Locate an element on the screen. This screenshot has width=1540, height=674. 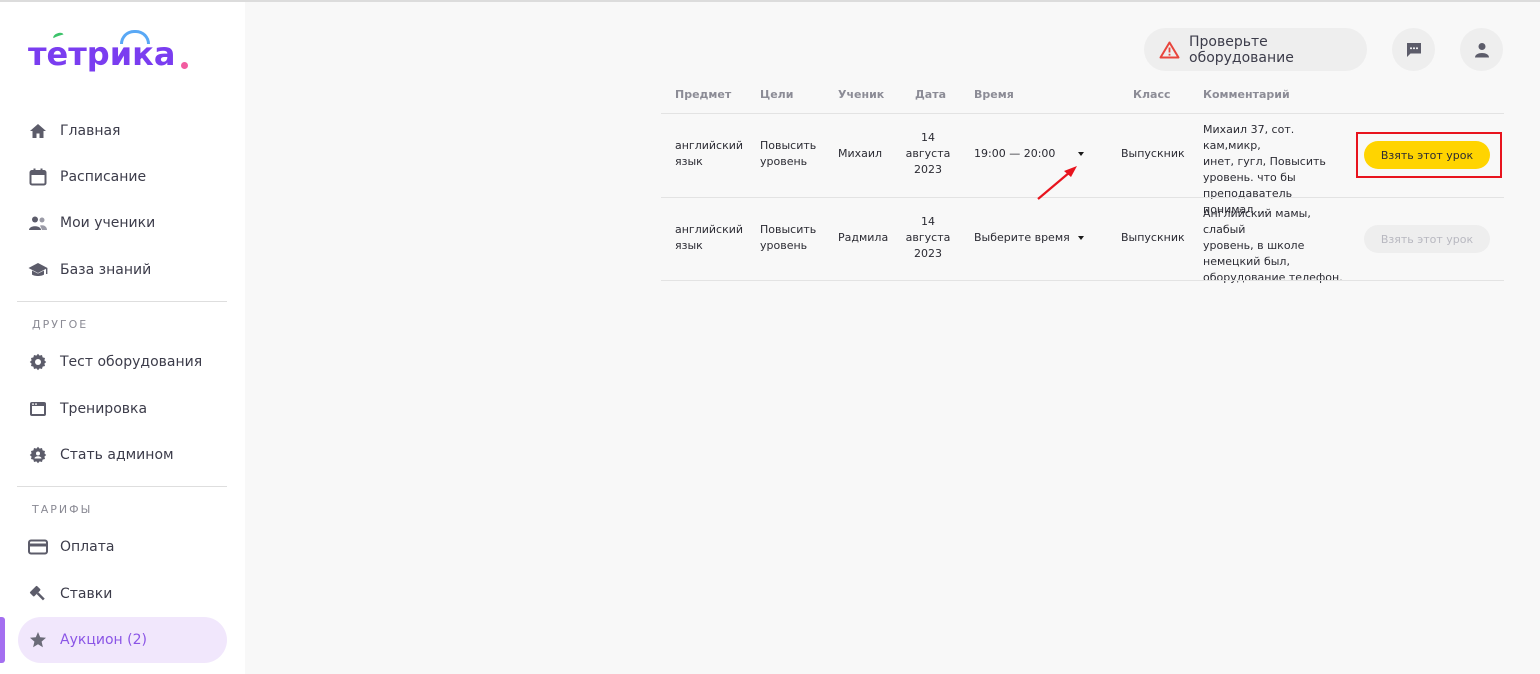
chat-icon is located at coordinates (1414, 50).